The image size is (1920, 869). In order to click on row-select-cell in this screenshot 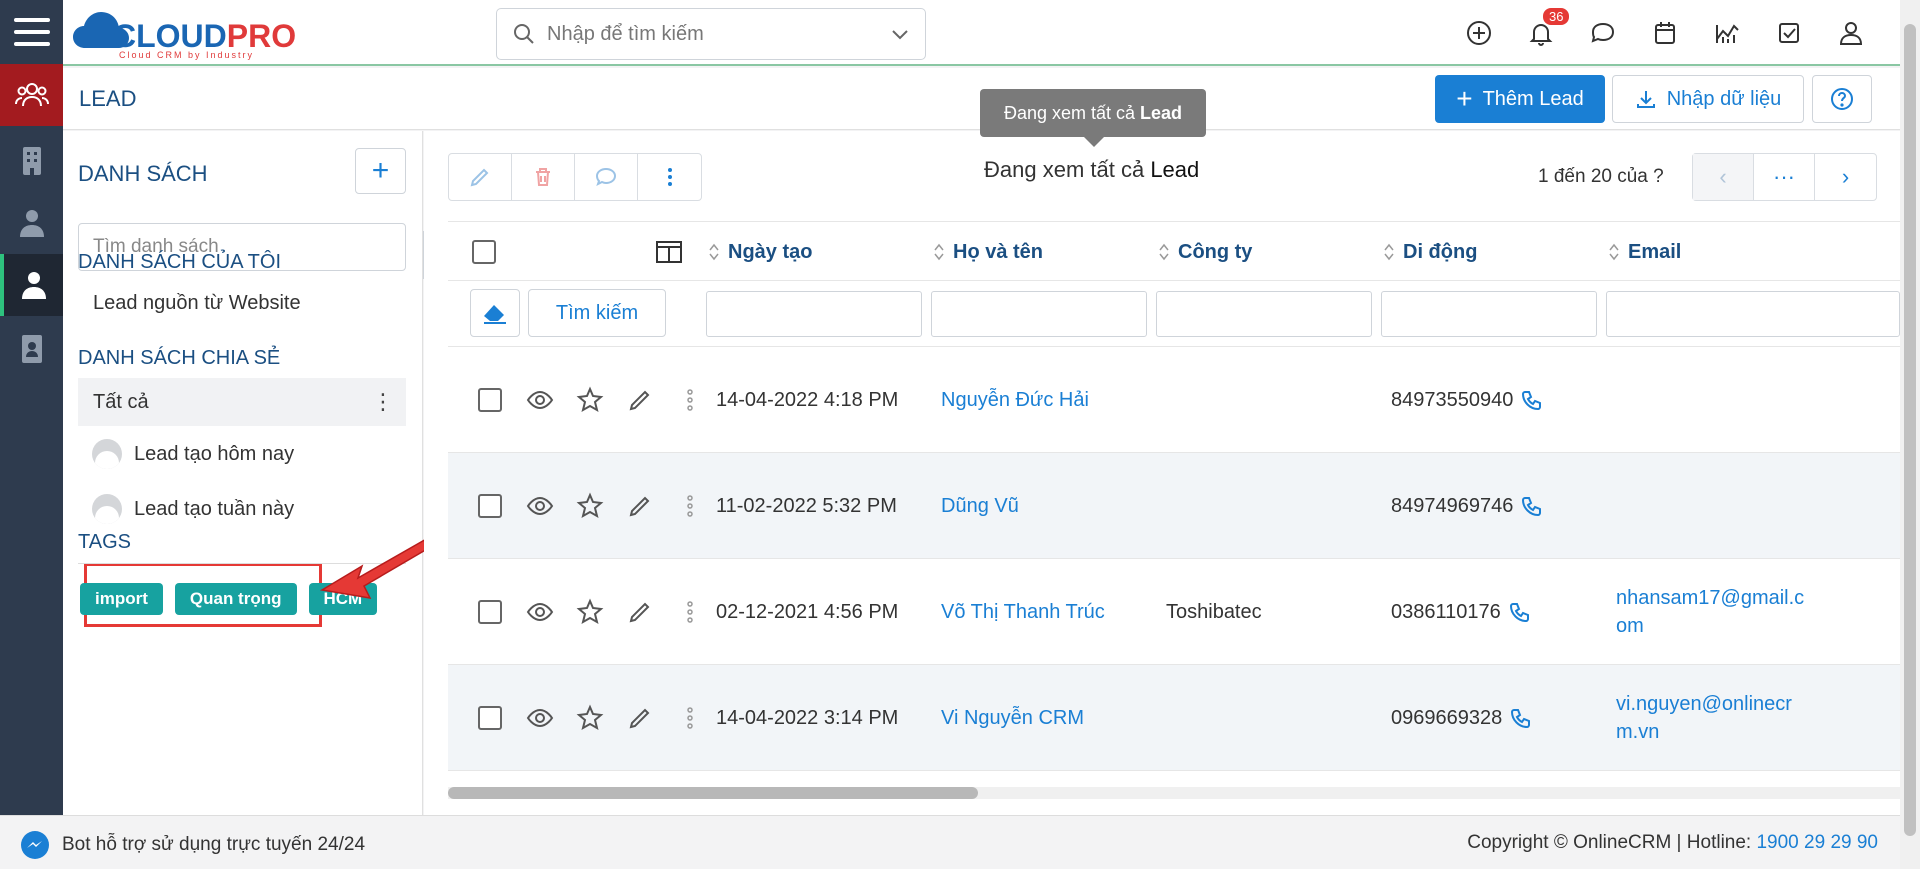, I will do `click(490, 718)`.